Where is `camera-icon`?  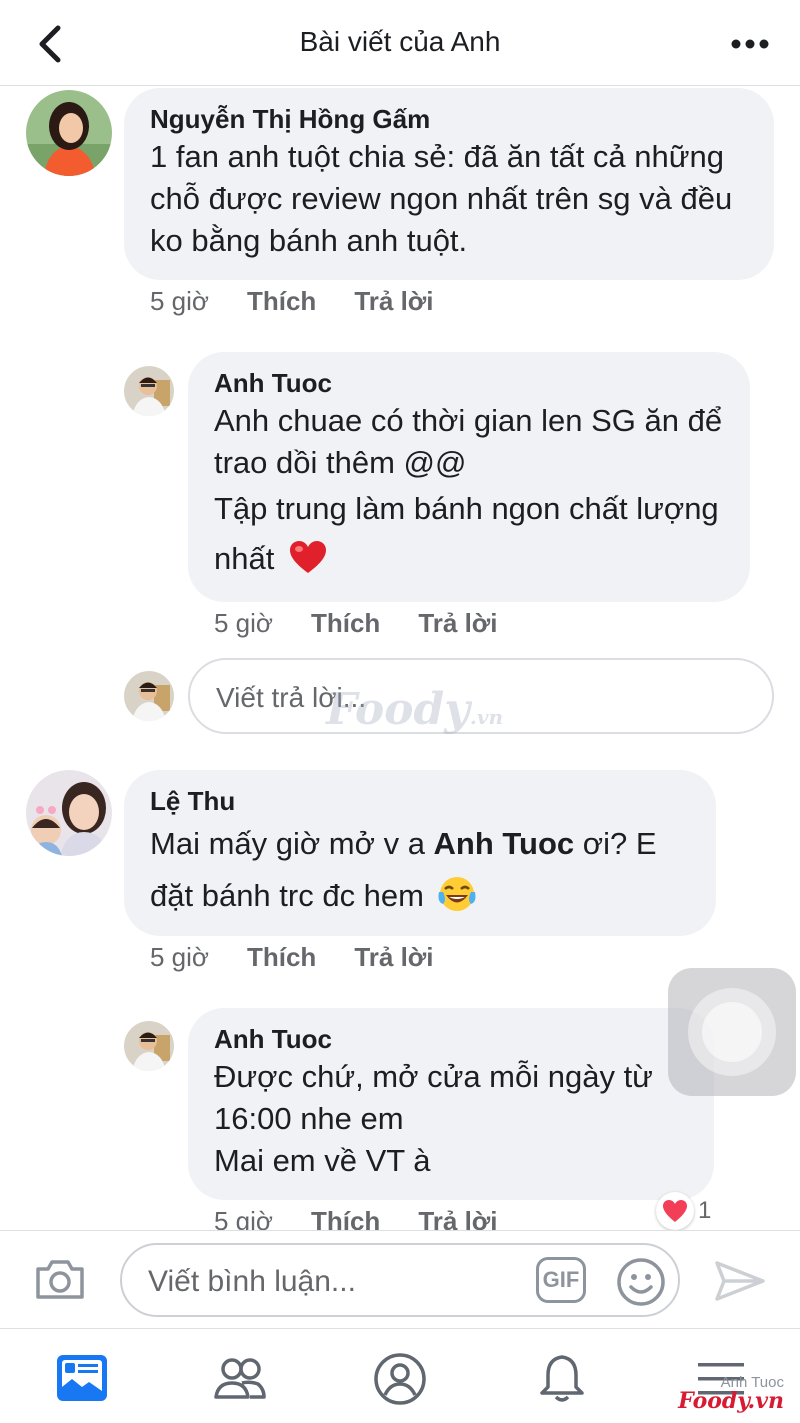 camera-icon is located at coordinates (60, 1279).